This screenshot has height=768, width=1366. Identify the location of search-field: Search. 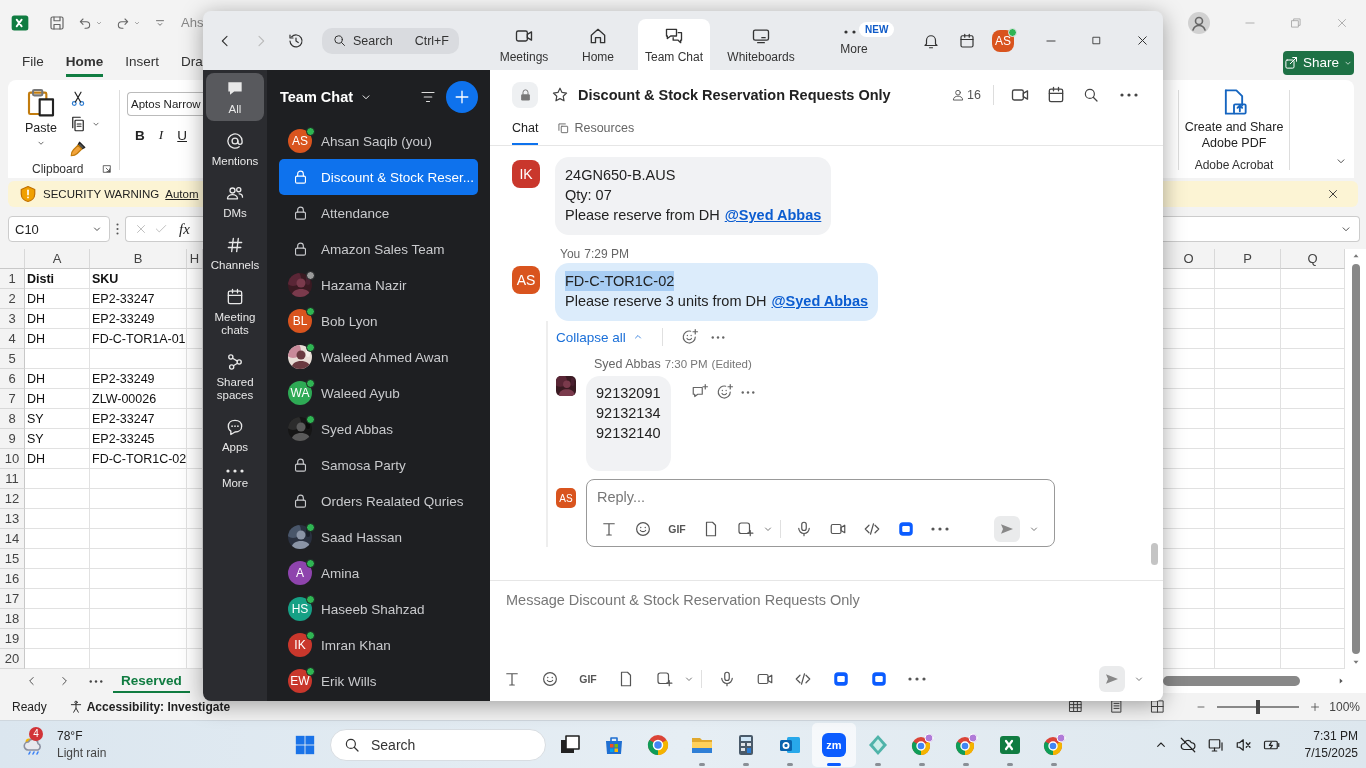
(438, 744).